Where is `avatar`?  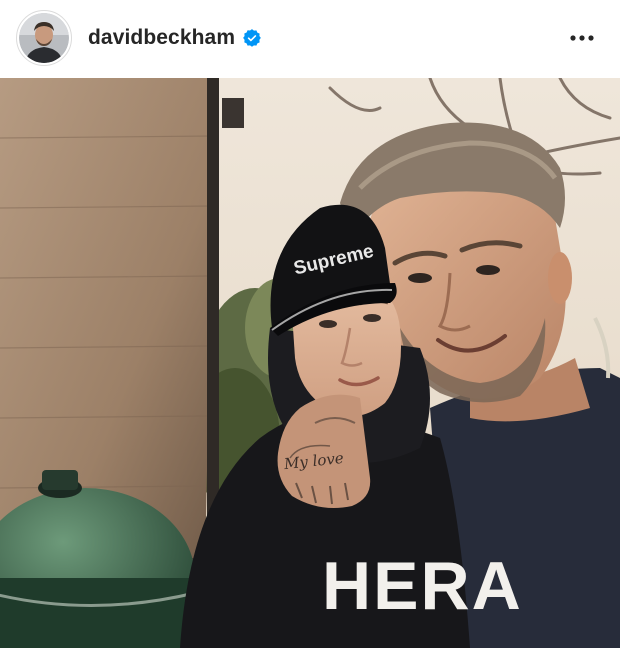
avatar is located at coordinates (44, 38).